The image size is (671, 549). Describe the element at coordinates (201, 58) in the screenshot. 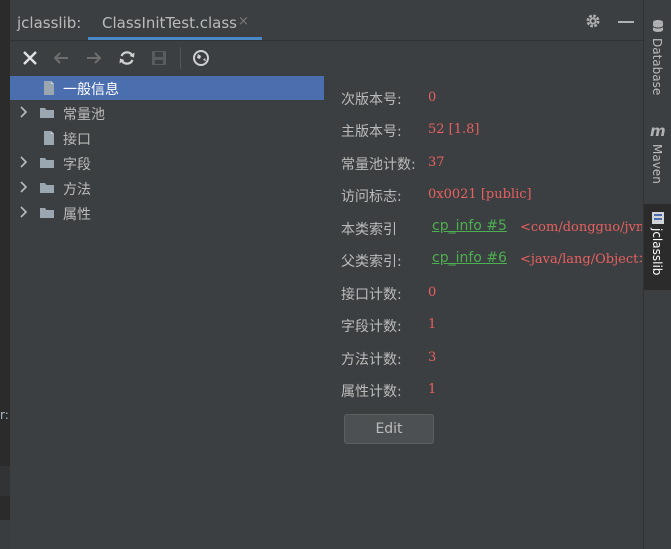

I see `web-icon` at that location.